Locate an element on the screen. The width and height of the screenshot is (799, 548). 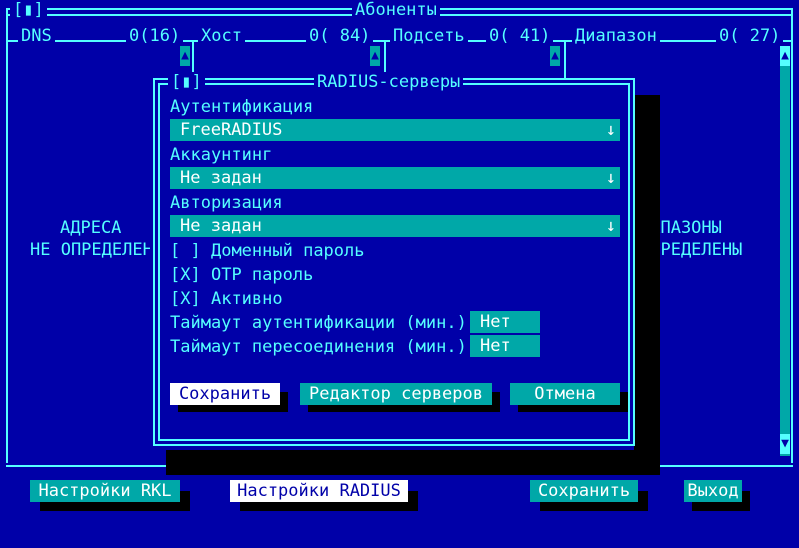
domain-password-checkbox: [ ] Доменный пароль is located at coordinates (267, 251).